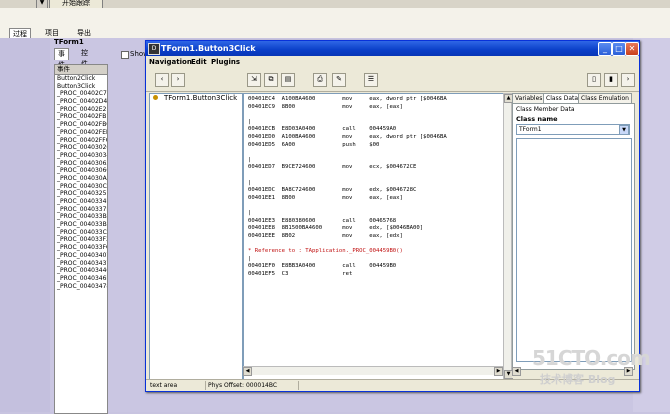  What do you see at coordinates (308, 274) in the screenshot?
I see `code-line: 00401EF5 C3 ret` at bounding box center [308, 274].